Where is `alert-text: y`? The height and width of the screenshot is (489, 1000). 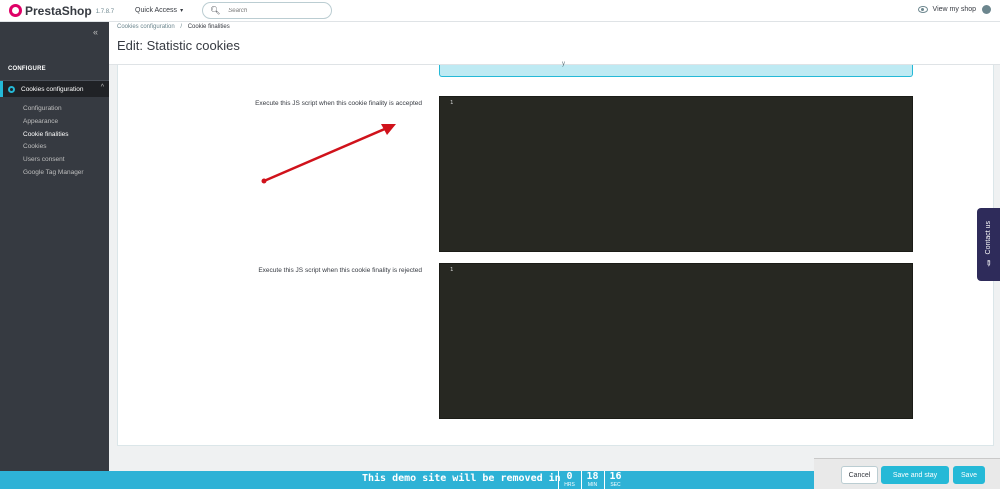 alert-text: y is located at coordinates (563, 64).